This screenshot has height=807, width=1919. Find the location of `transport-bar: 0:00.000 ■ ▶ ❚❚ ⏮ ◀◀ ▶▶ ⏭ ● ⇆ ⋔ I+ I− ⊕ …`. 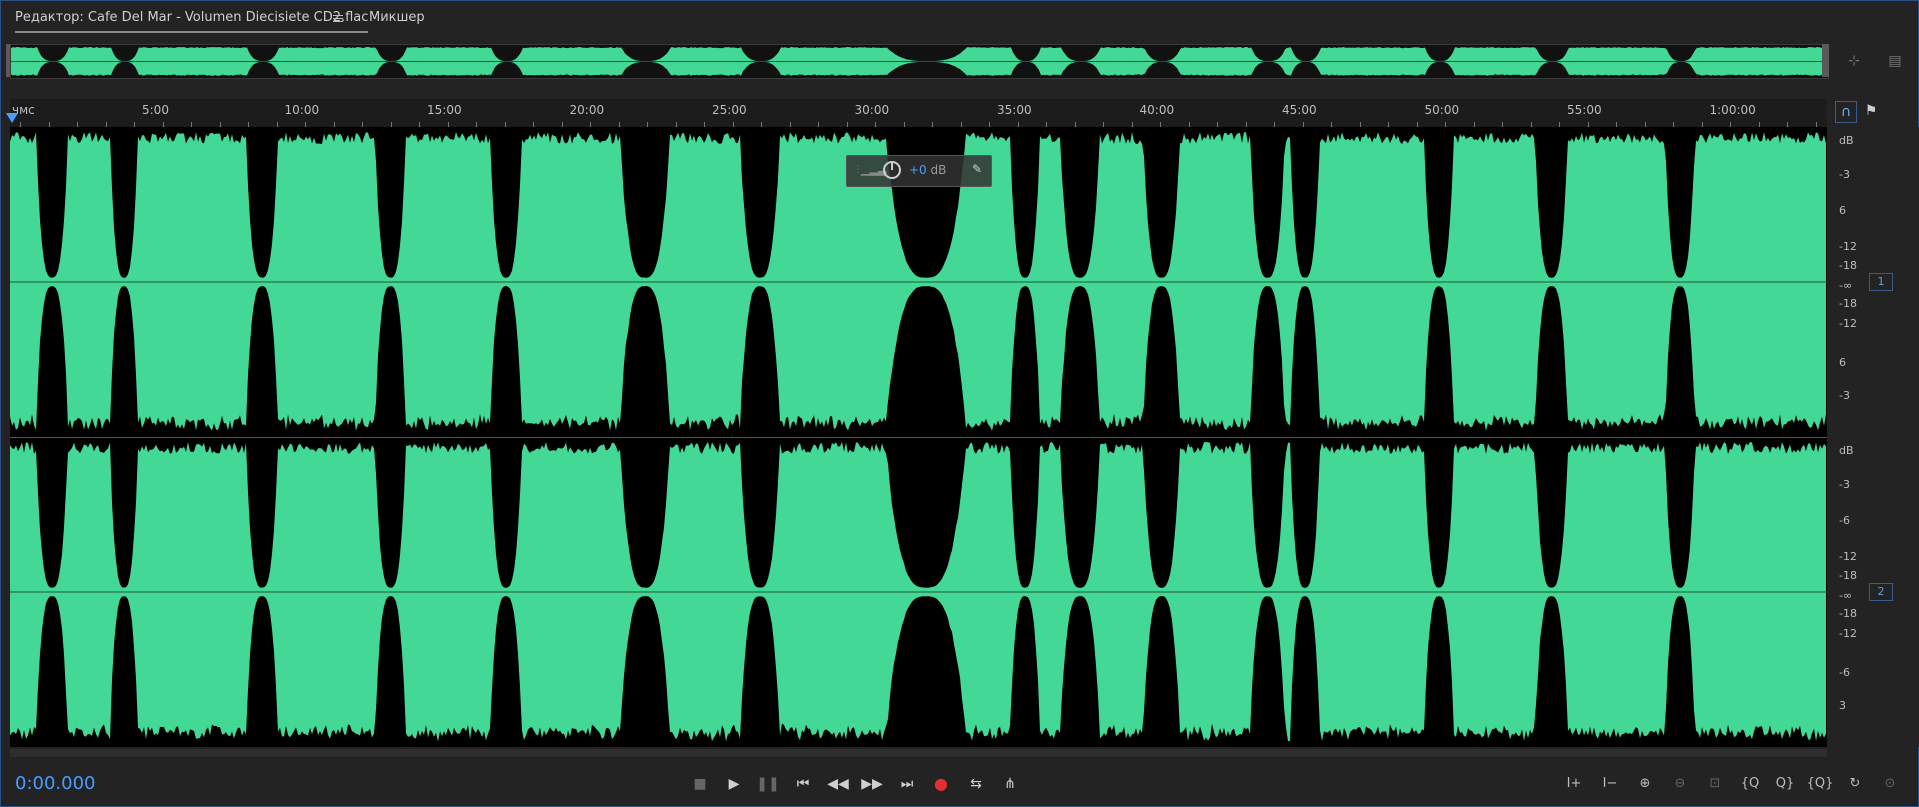

transport-bar: 0:00.000 ■ ▶ ❚❚ ⏮ ◀◀ ▶▶ ⏭ ● ⇆ ⋔ I+ I− ⊕ … is located at coordinates (959, 782).